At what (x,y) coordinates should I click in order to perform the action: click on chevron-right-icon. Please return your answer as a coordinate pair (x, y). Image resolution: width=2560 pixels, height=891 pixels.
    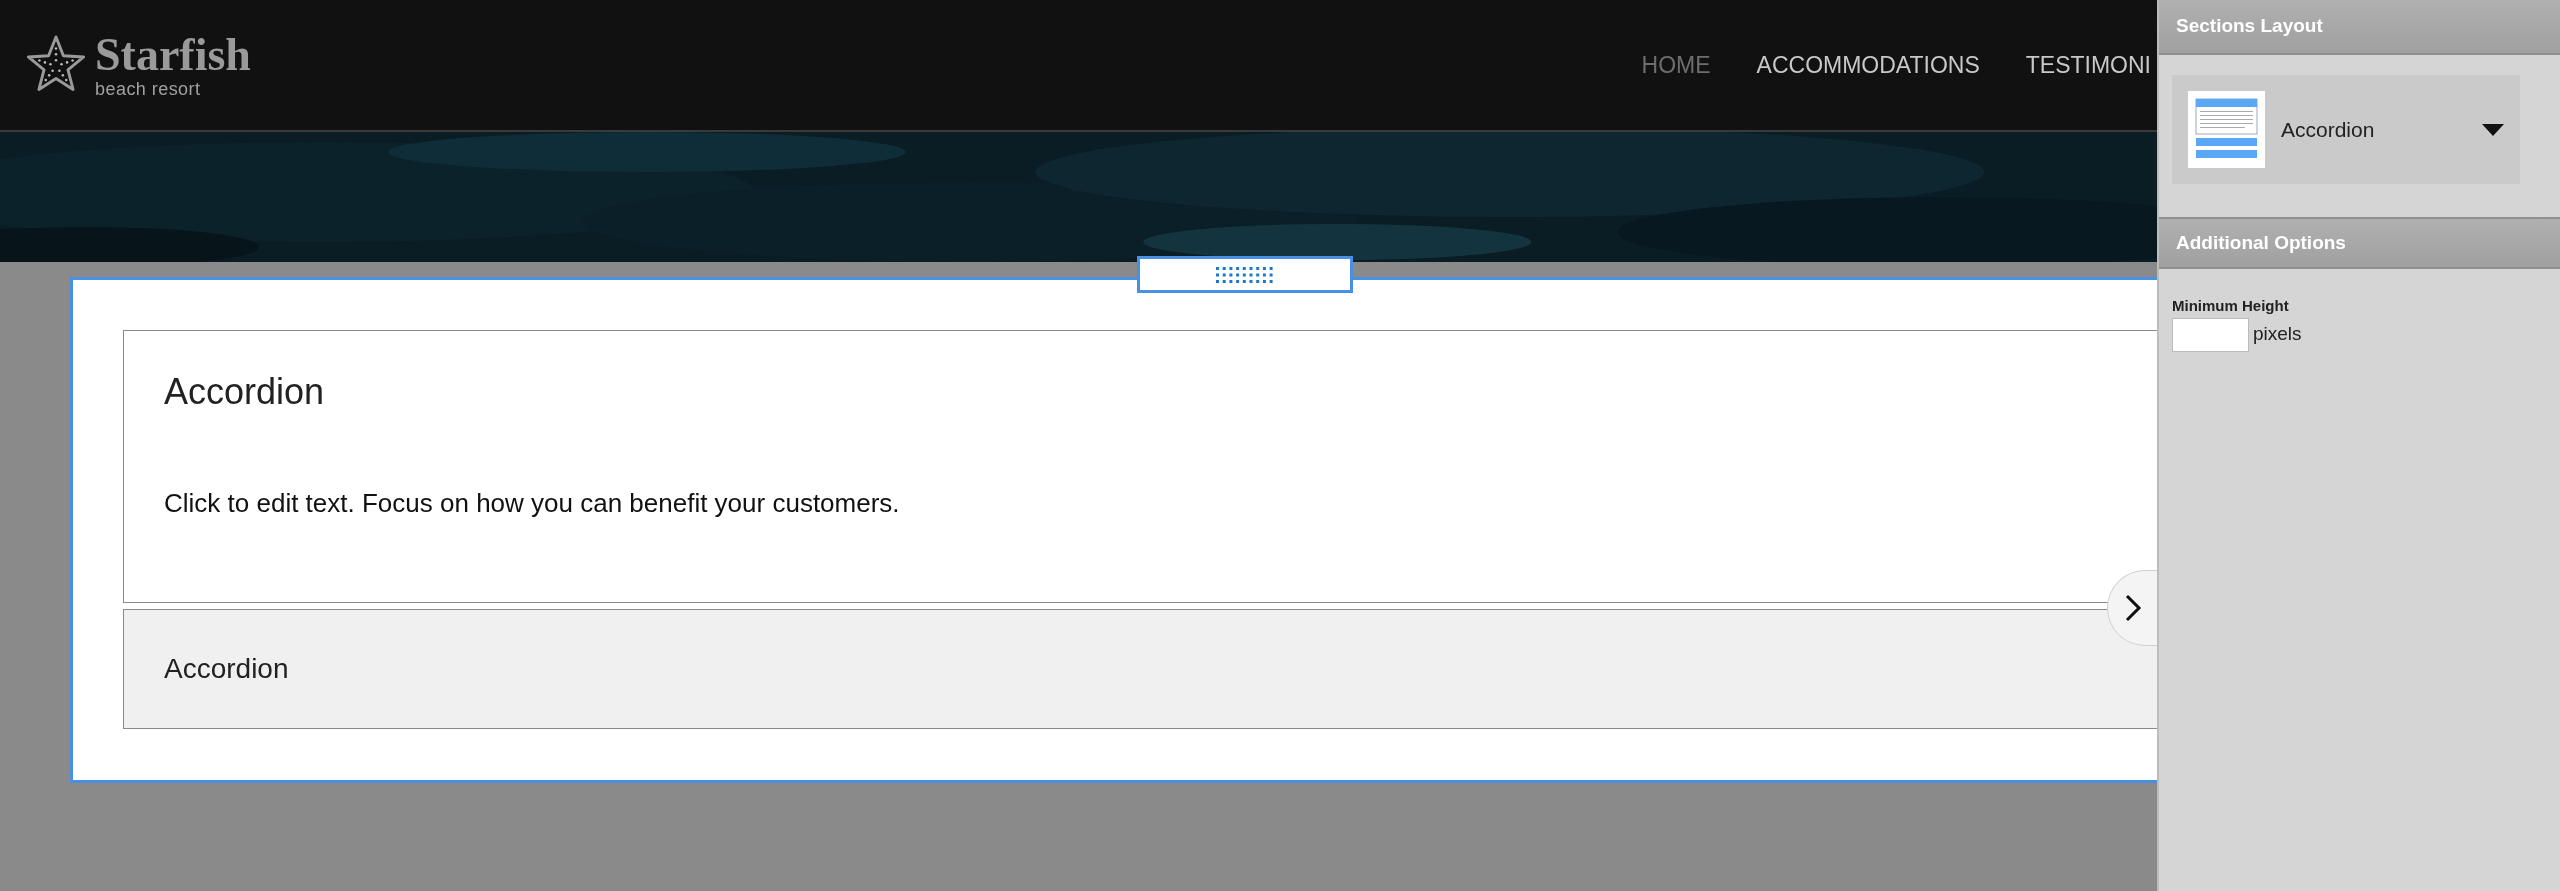
    Looking at the image, I should click on (2132, 608).